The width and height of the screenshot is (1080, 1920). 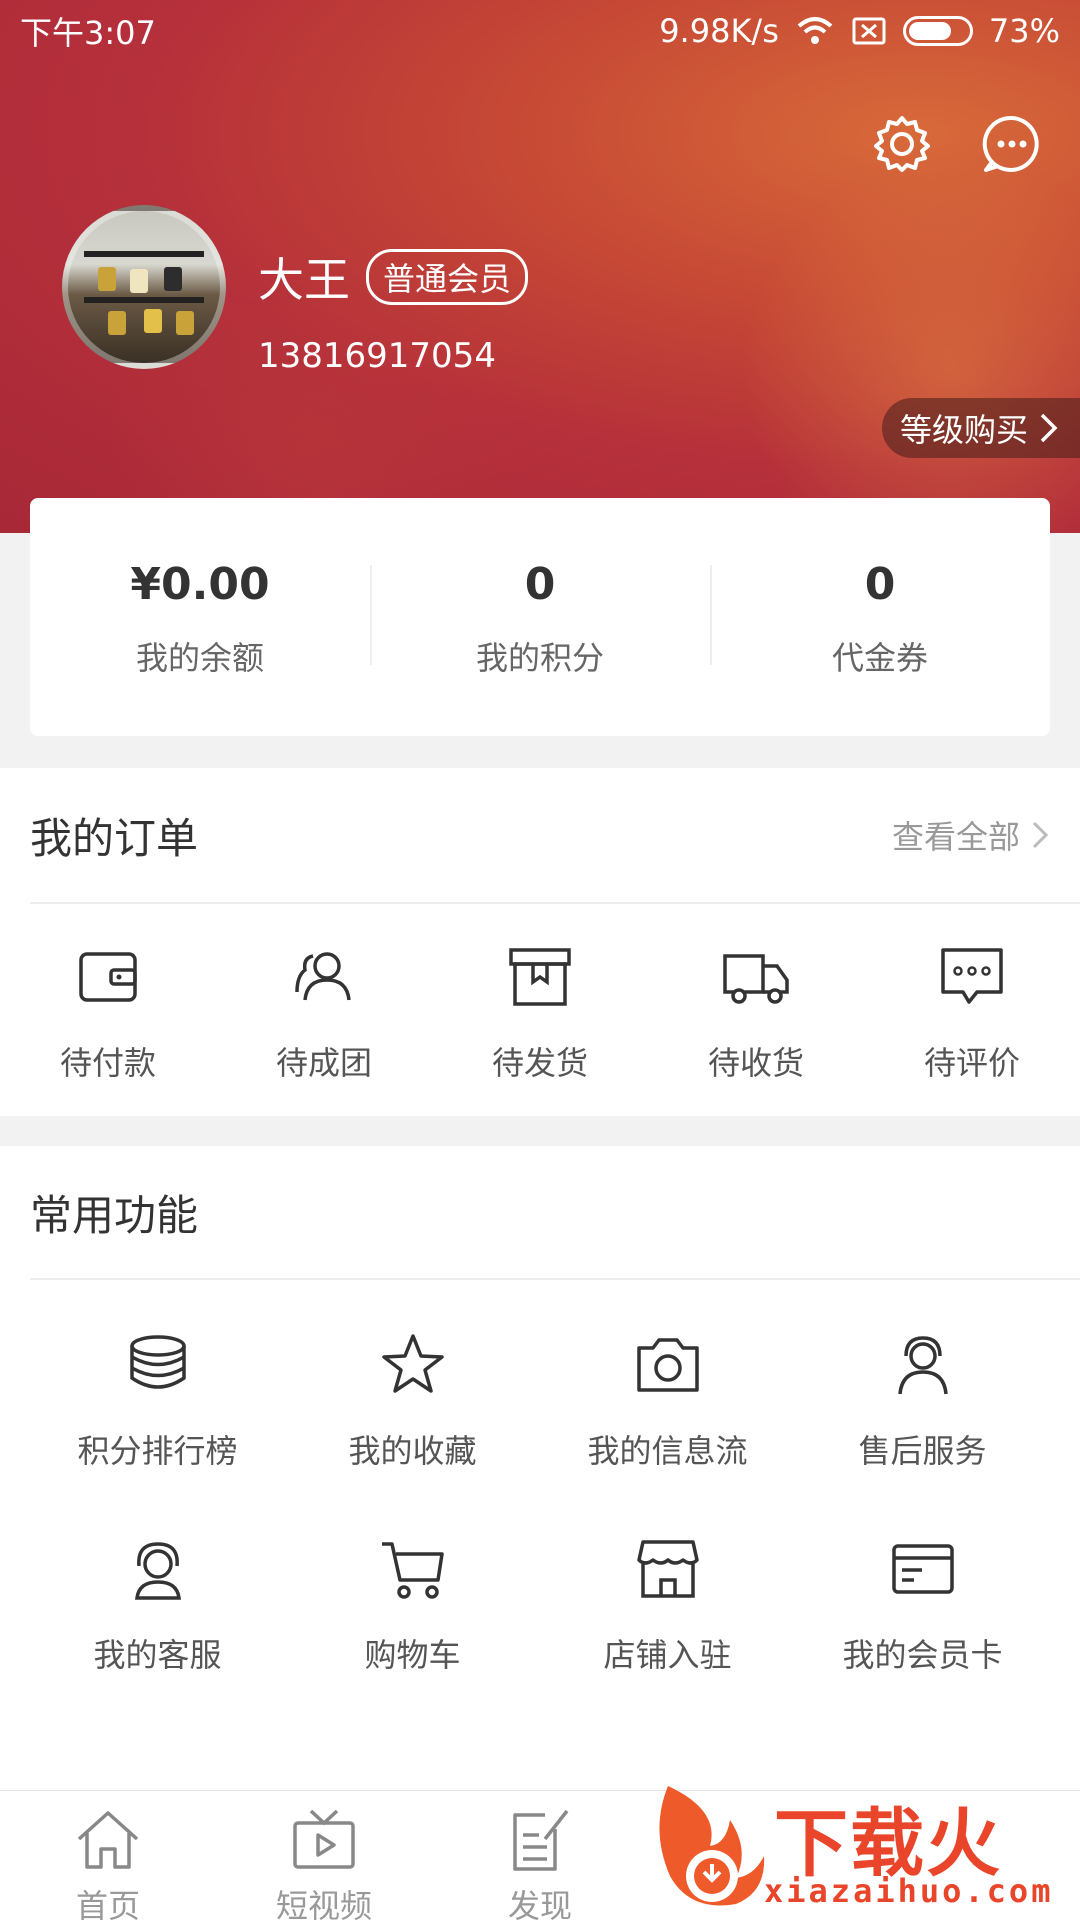 What do you see at coordinates (815, 30) in the screenshot?
I see `wifi-icon` at bounding box center [815, 30].